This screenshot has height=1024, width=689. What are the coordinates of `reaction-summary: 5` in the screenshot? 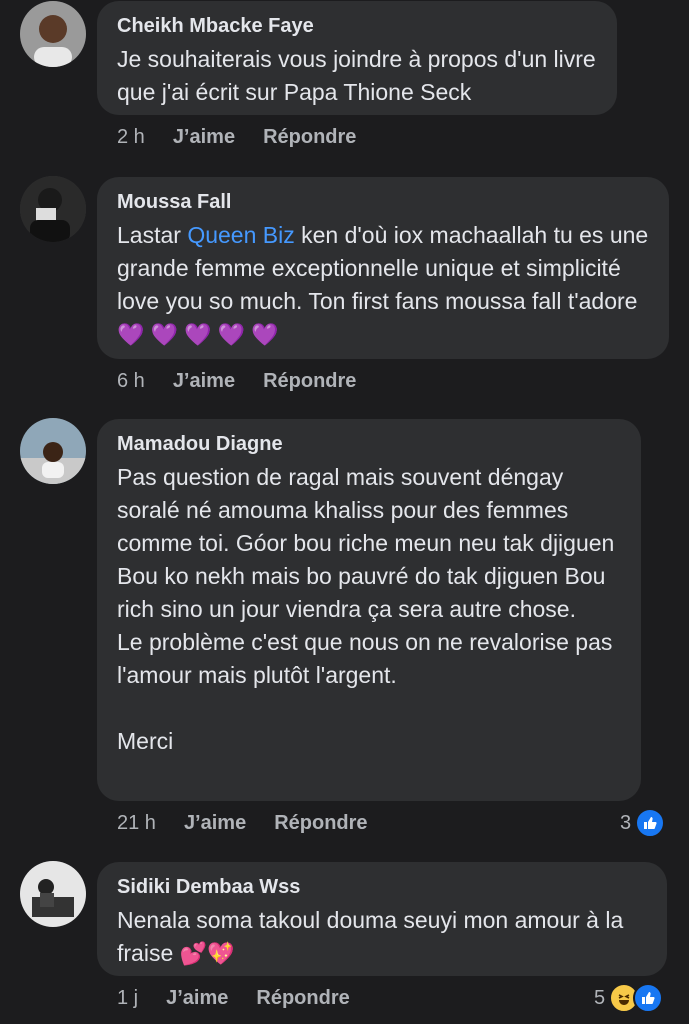 It's located at (629, 998).